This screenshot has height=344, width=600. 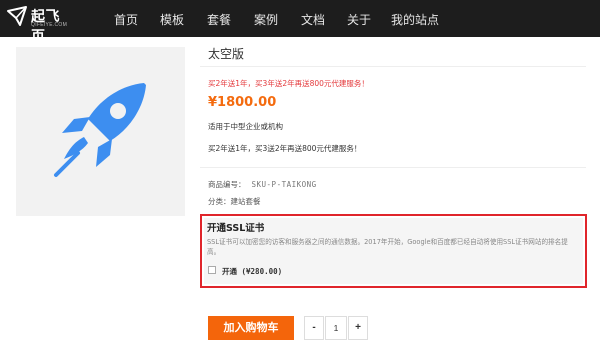 What do you see at coordinates (172, 19) in the screenshot?
I see `nav-item-templates: 模板` at bounding box center [172, 19].